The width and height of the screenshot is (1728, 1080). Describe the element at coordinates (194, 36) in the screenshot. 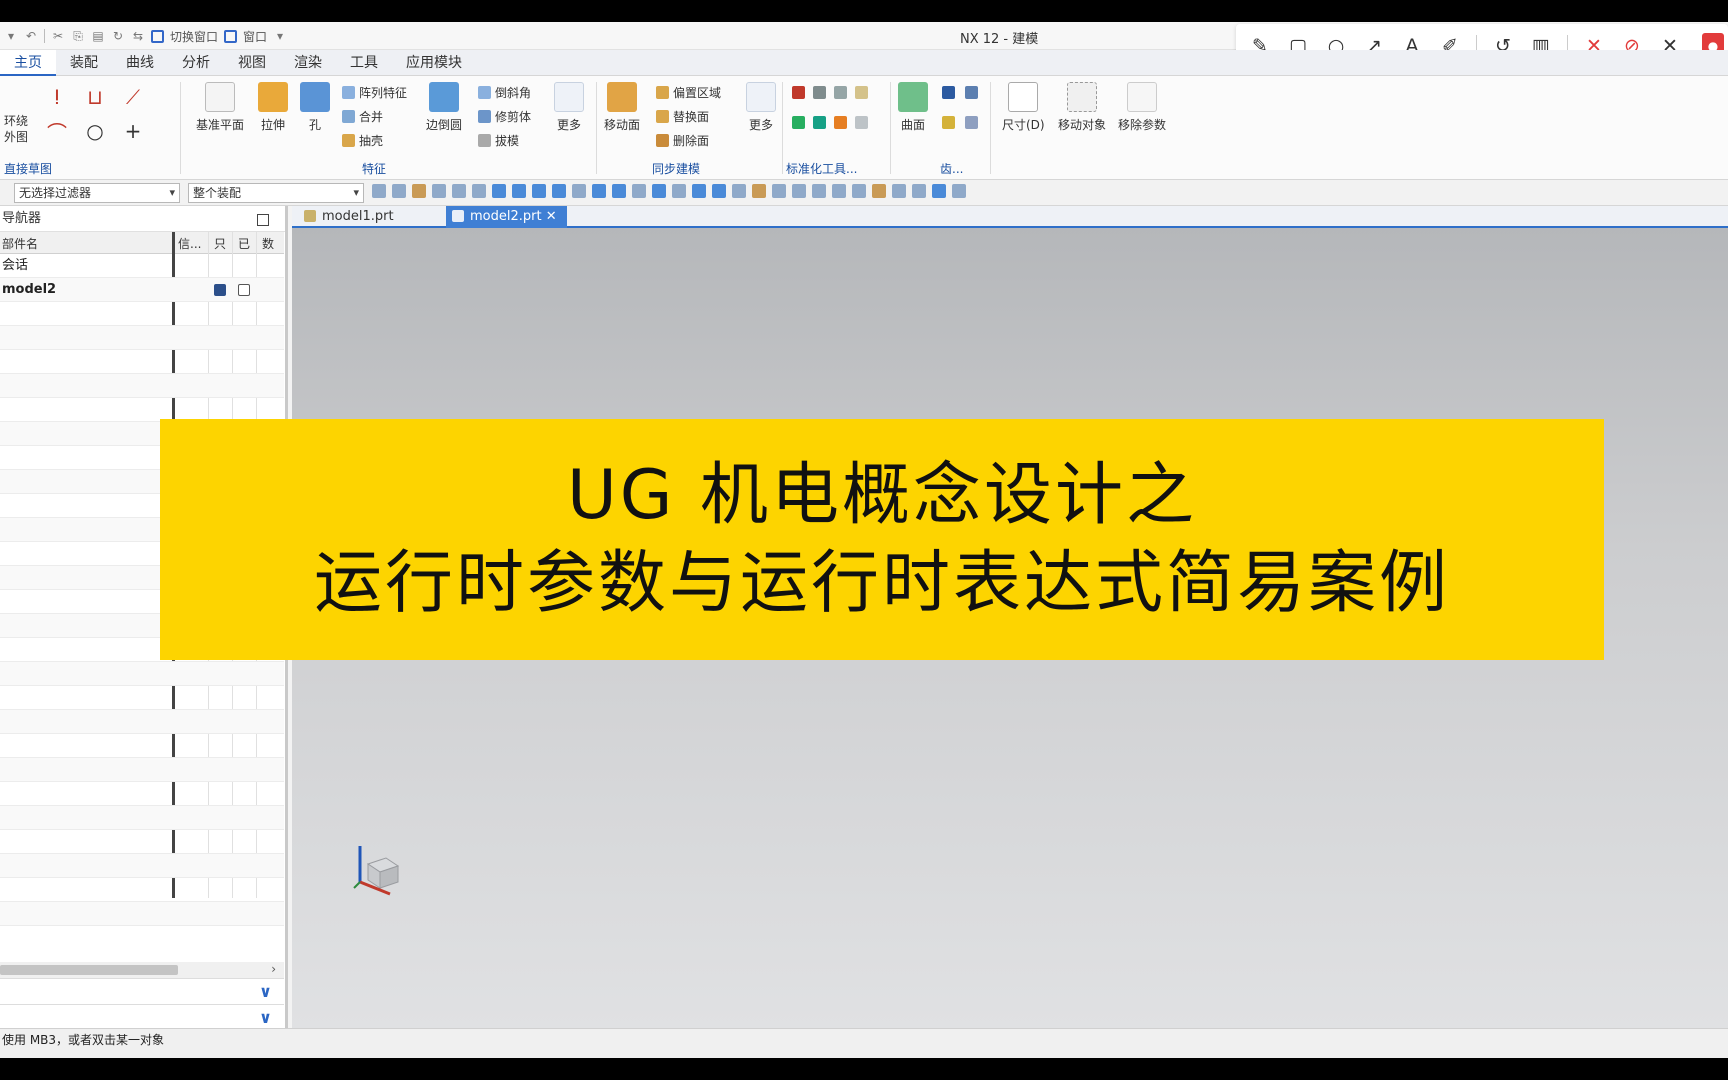

I see `switch-window-label: 切换窗口` at that location.